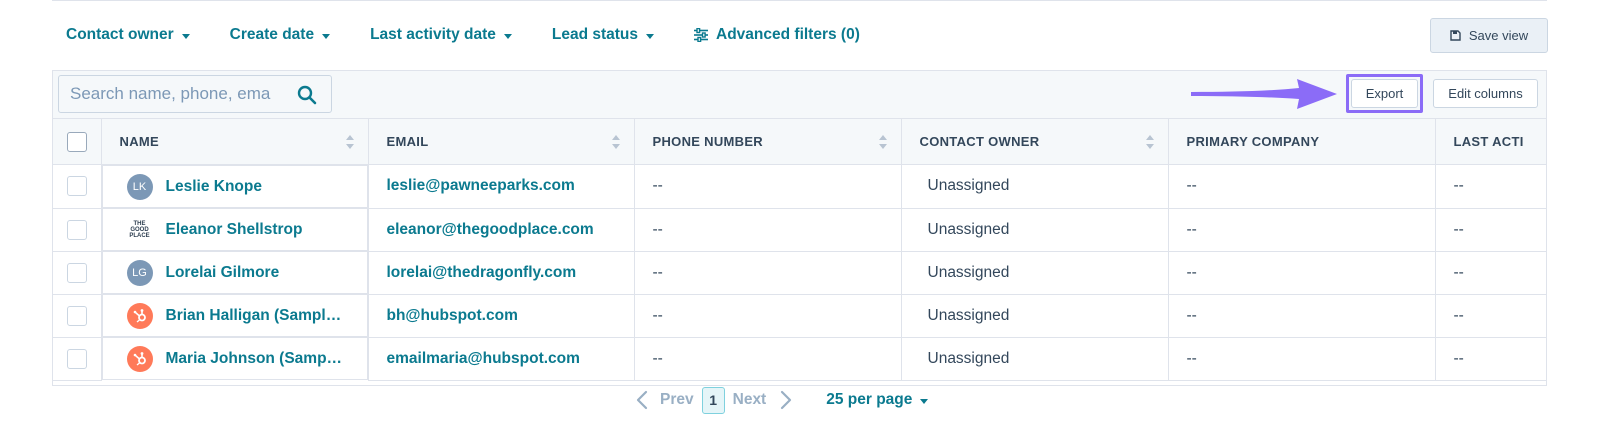  I want to click on advanced-filters-button: Advanced filters (0), so click(777, 35).